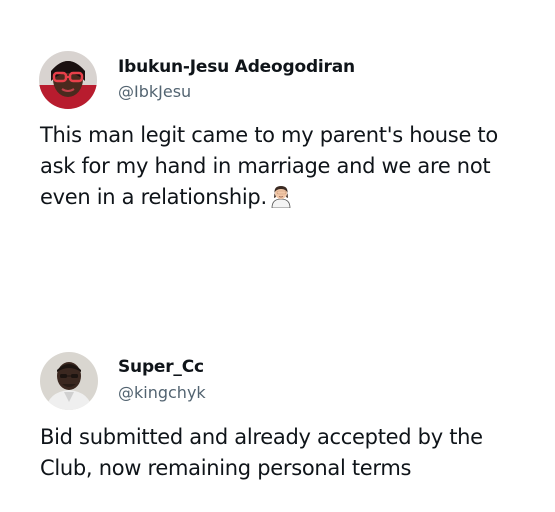 Image resolution: width=555 pixels, height=512 pixels. Describe the element at coordinates (281, 196) in the screenshot. I see `woman-facepalming-emoji-icon` at that location.